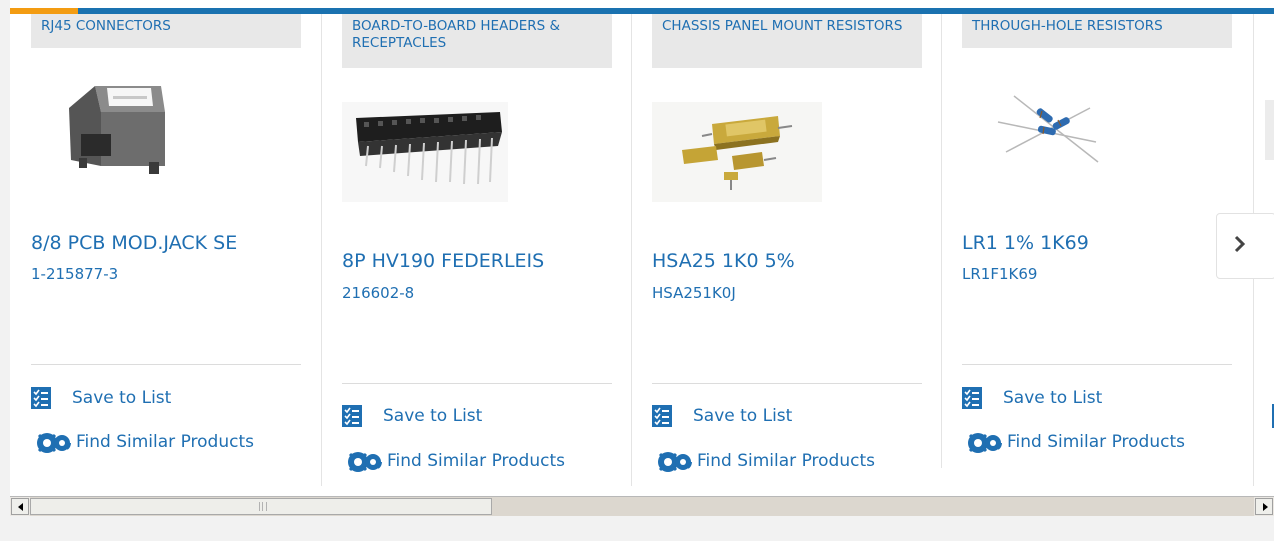 This screenshot has height=541, width=1274. Describe the element at coordinates (425, 152) in the screenshot. I see `header-receptacle-image` at that location.